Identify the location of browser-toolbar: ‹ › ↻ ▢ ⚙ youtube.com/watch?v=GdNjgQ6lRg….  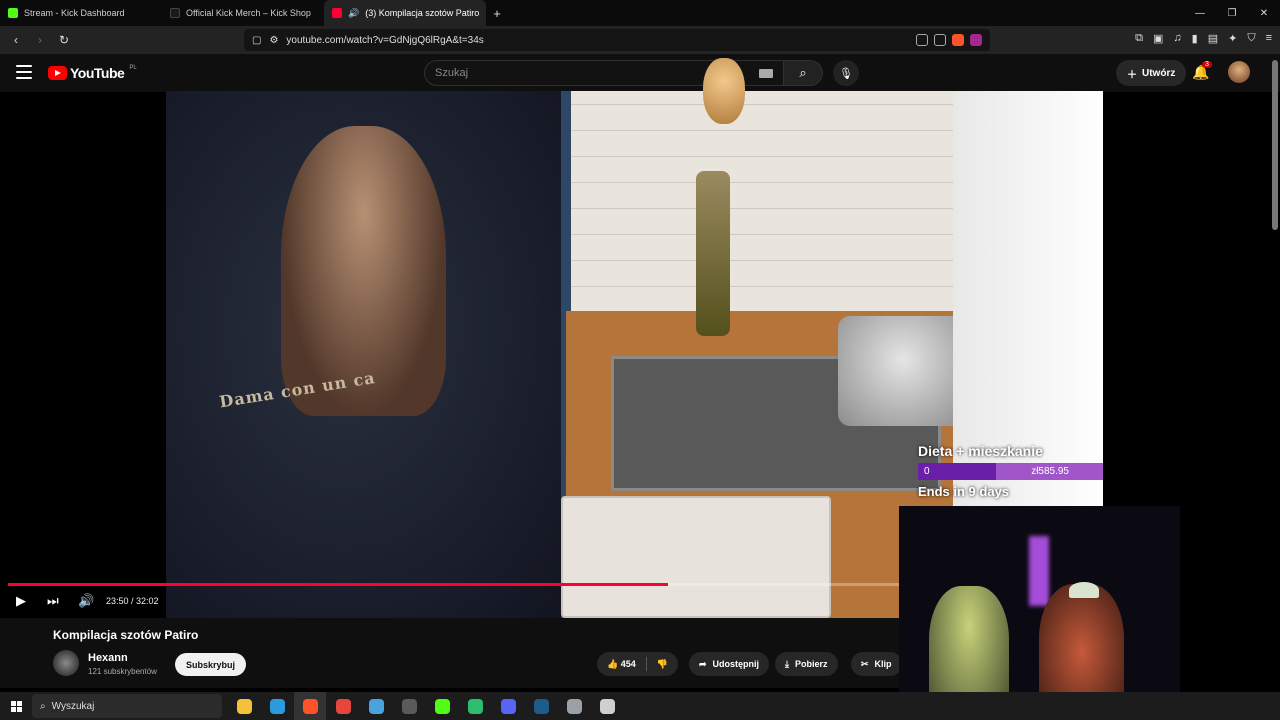
(640, 40).